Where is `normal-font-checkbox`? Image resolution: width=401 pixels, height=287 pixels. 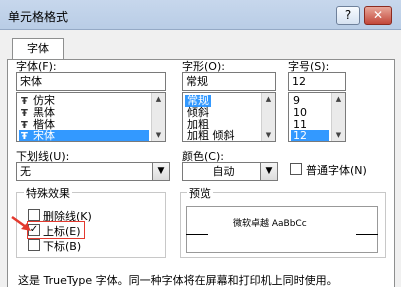 normal-font-checkbox is located at coordinates (296, 169).